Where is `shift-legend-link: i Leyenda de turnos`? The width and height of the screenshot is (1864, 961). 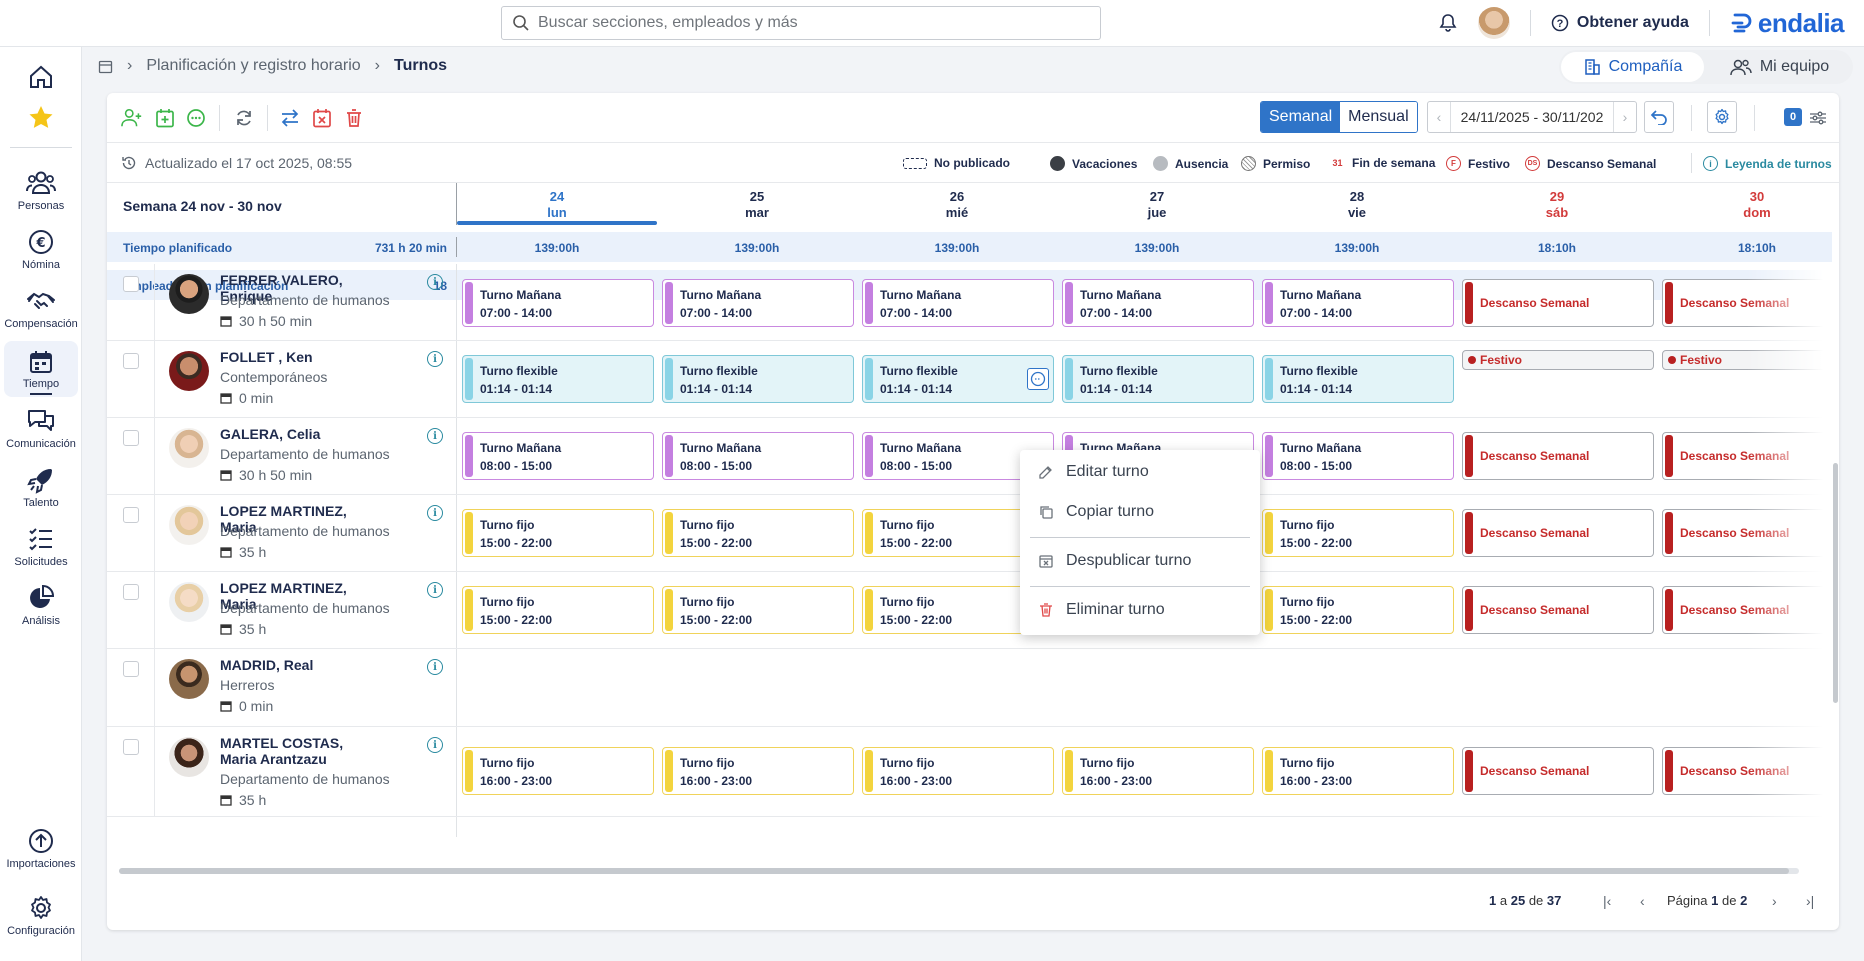
shift-legend-link: i Leyenda de turnos is located at coordinates (1767, 163).